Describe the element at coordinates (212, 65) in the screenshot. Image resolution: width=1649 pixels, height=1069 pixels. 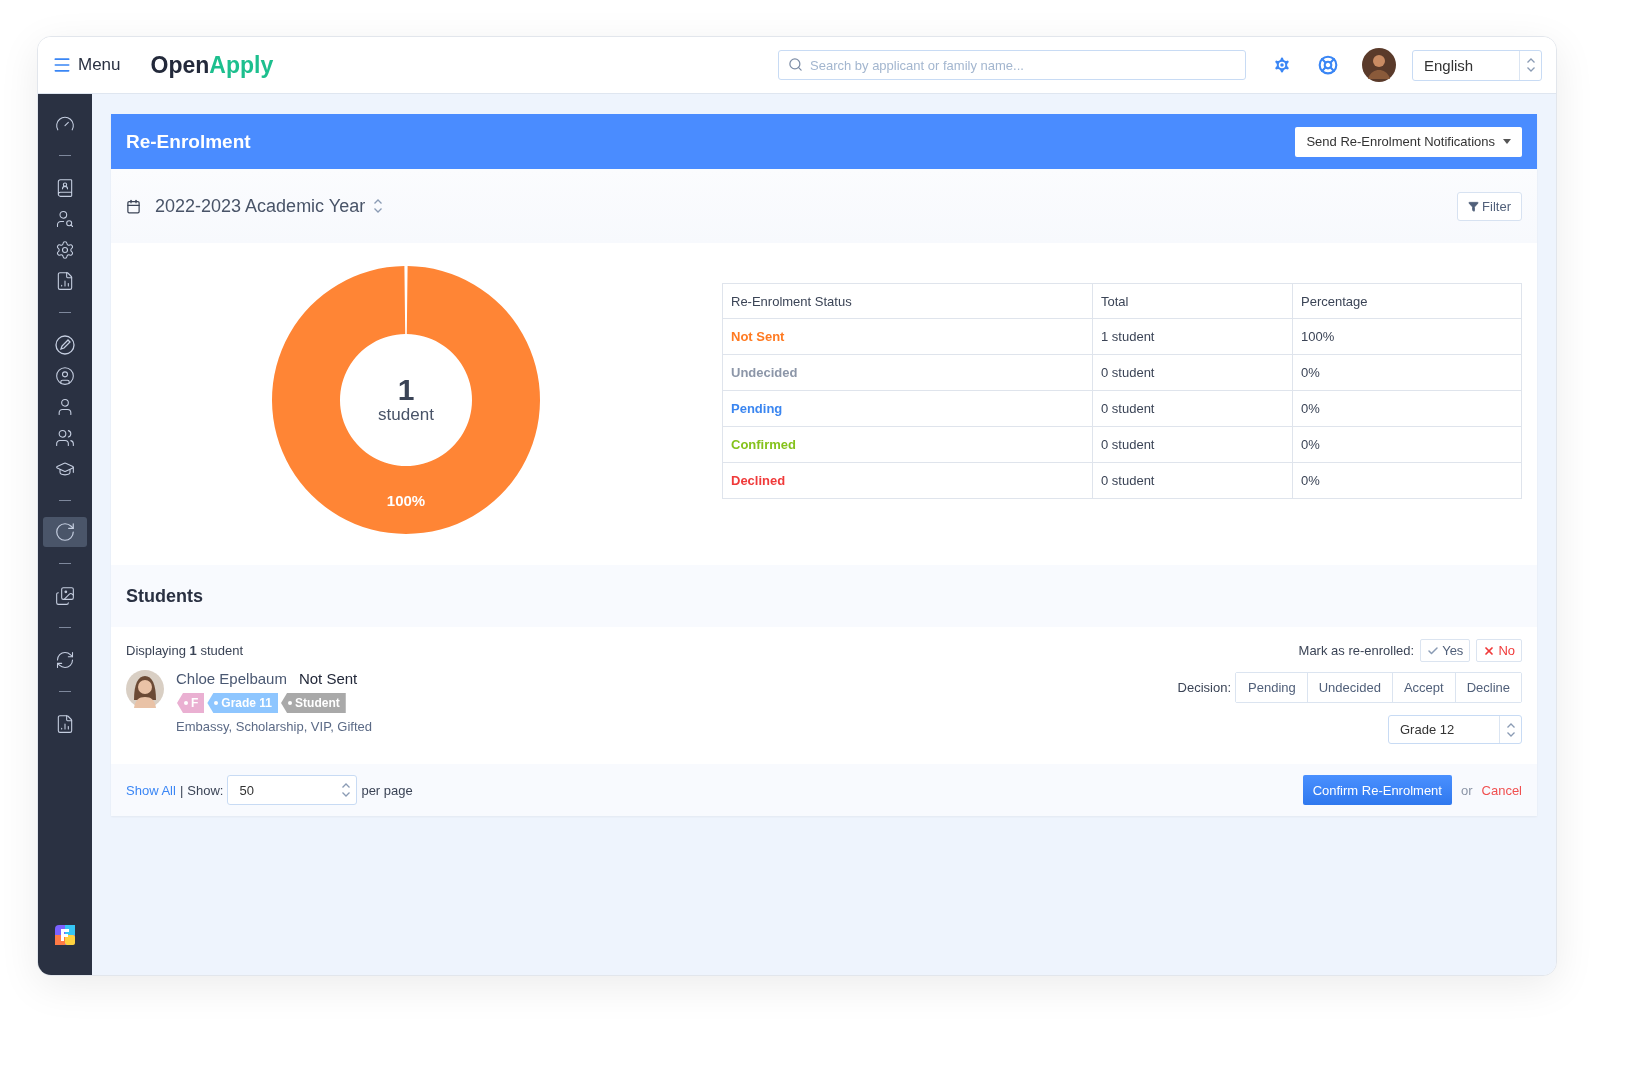
I see `logo: OpenApply` at that location.